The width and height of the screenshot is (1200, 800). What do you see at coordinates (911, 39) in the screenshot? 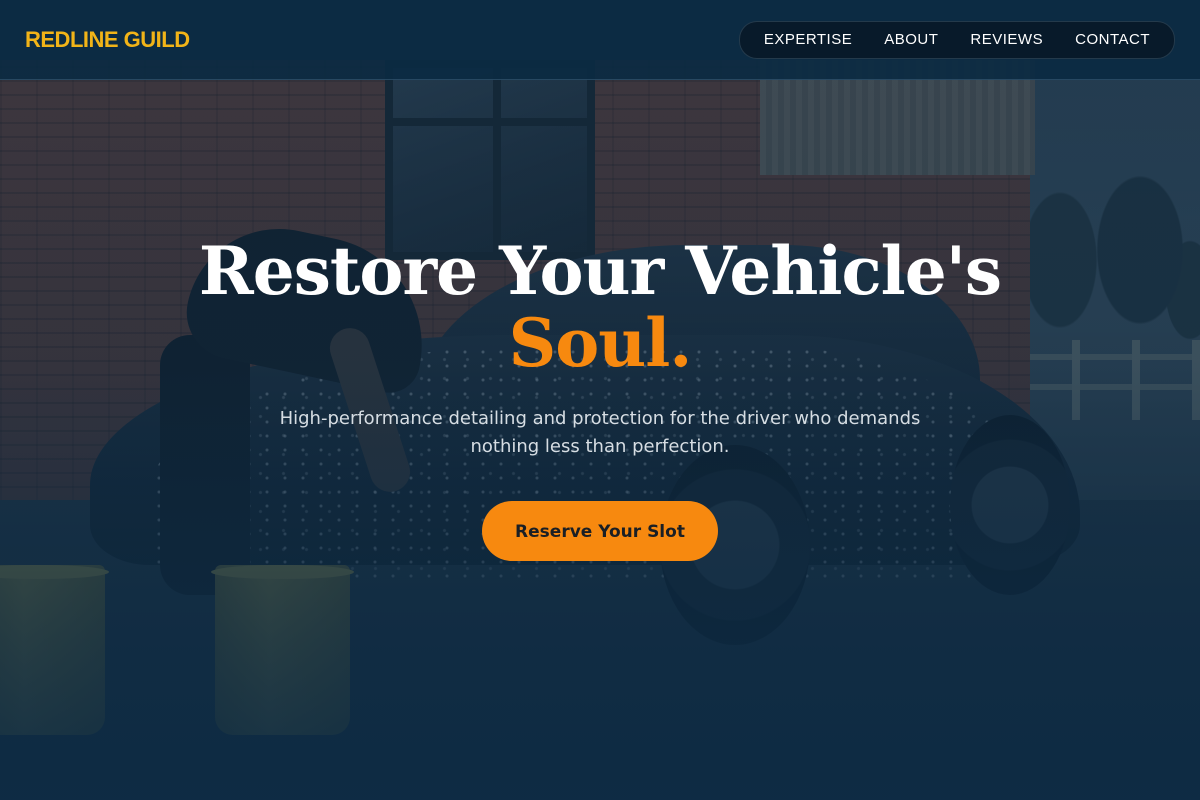
I see `nav-item-about: ABOUT` at bounding box center [911, 39].